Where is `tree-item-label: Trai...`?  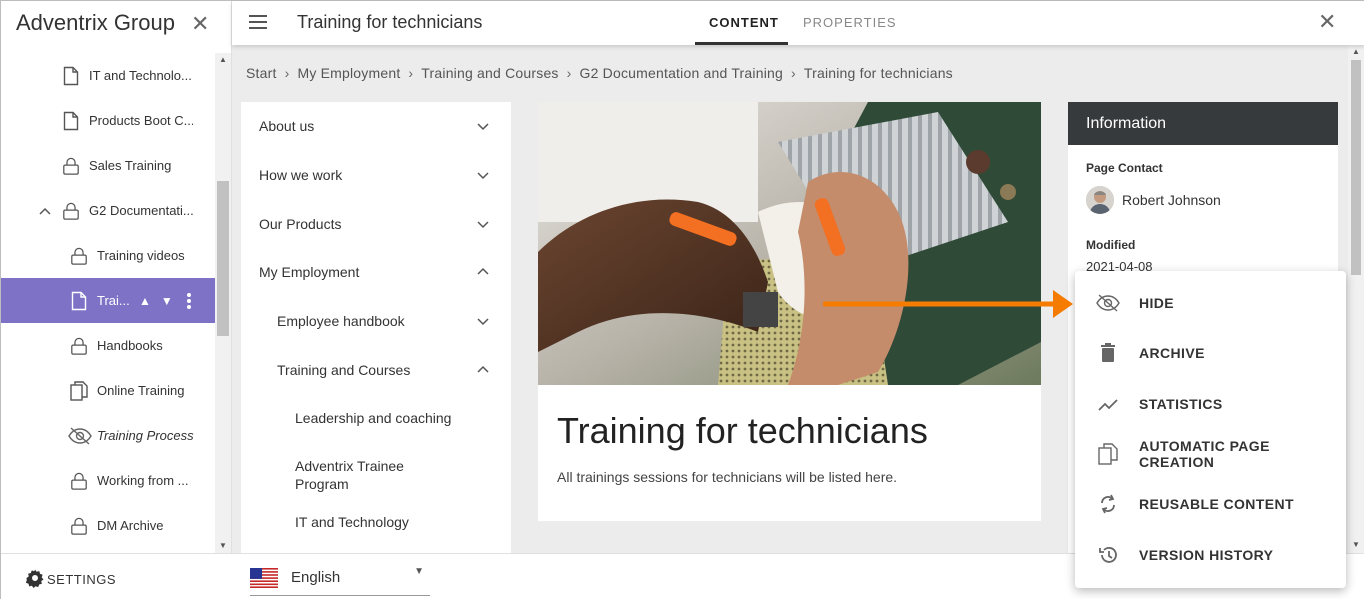
tree-item-label: Trai... is located at coordinates (113, 300).